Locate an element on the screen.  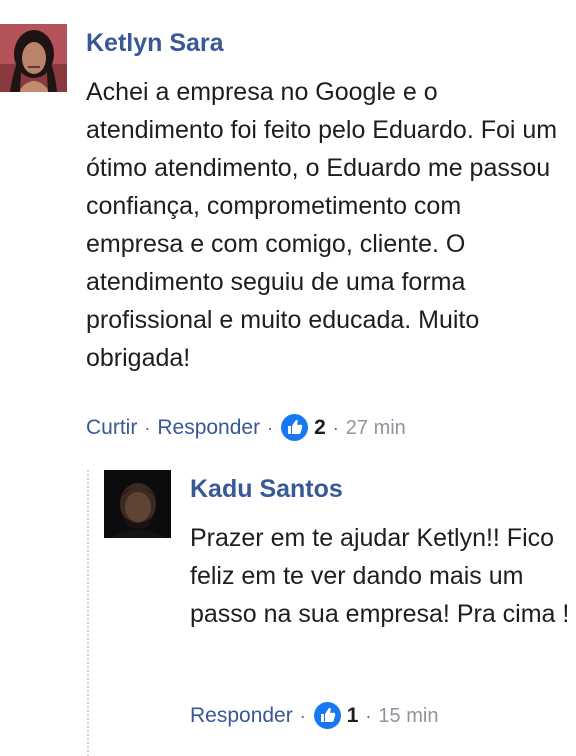
like-link: Curtir is located at coordinates (111, 428).